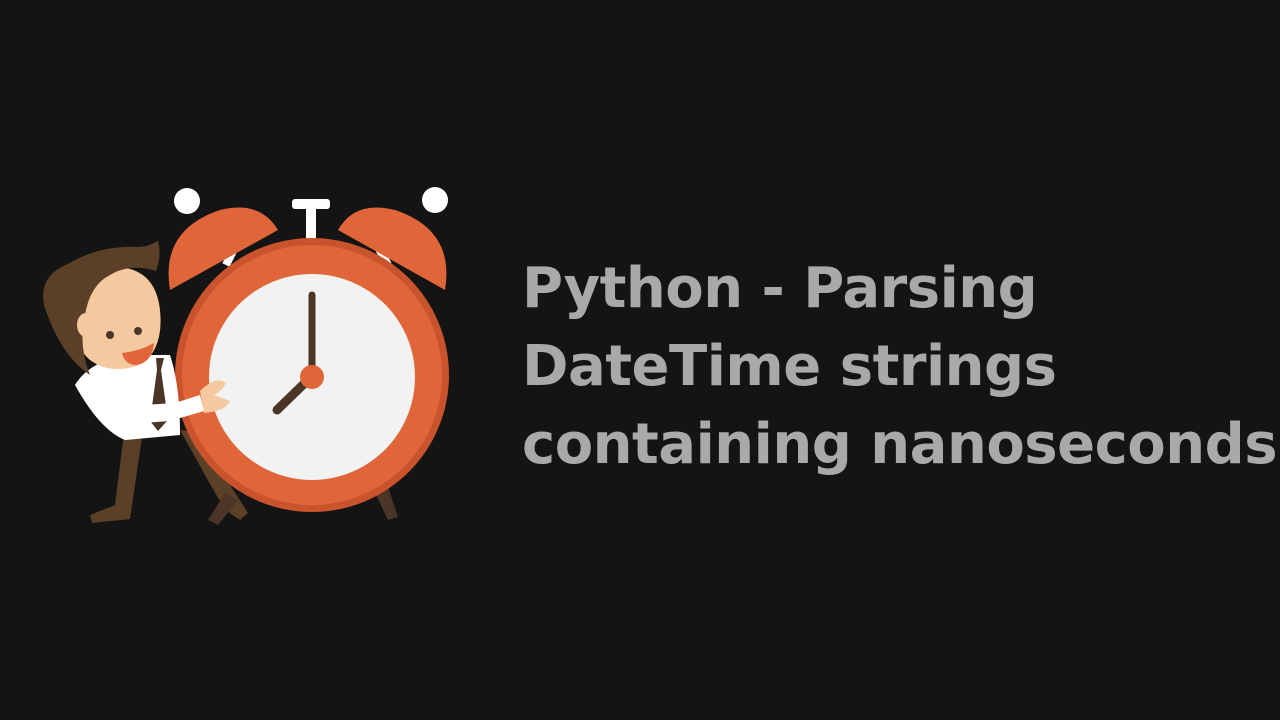 Image resolution: width=1280 pixels, height=720 pixels. I want to click on title-line-3: containing nanoseconds, so click(900, 444).